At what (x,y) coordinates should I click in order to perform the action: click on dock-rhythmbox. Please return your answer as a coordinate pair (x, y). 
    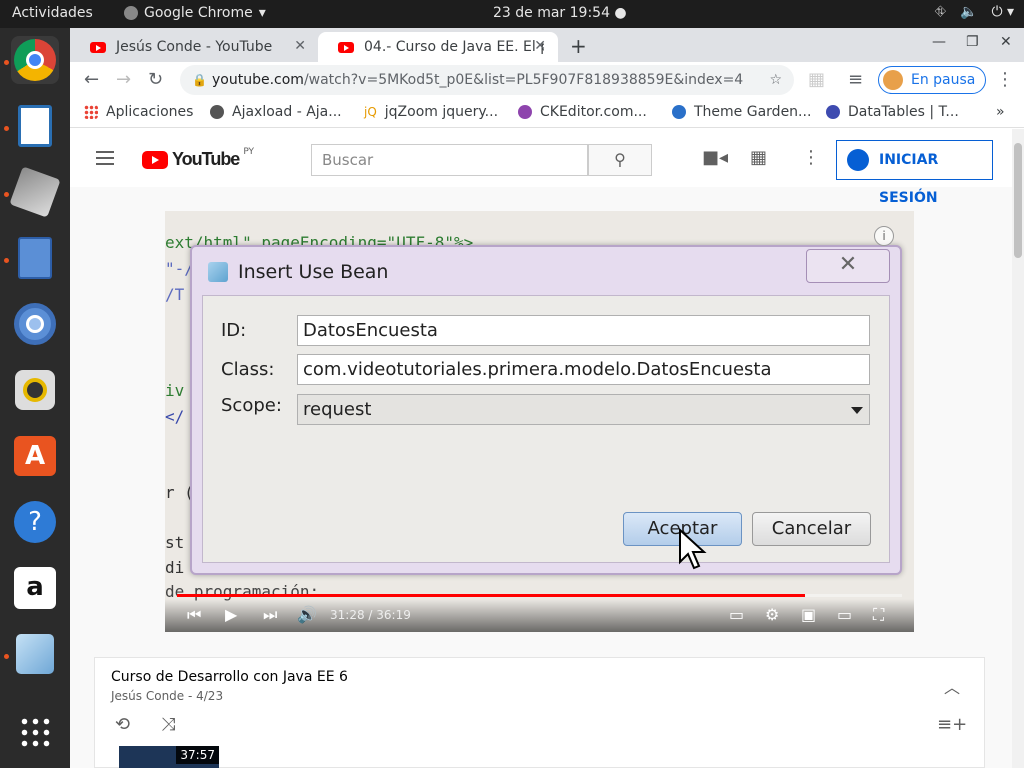
    Looking at the image, I should click on (35, 390).